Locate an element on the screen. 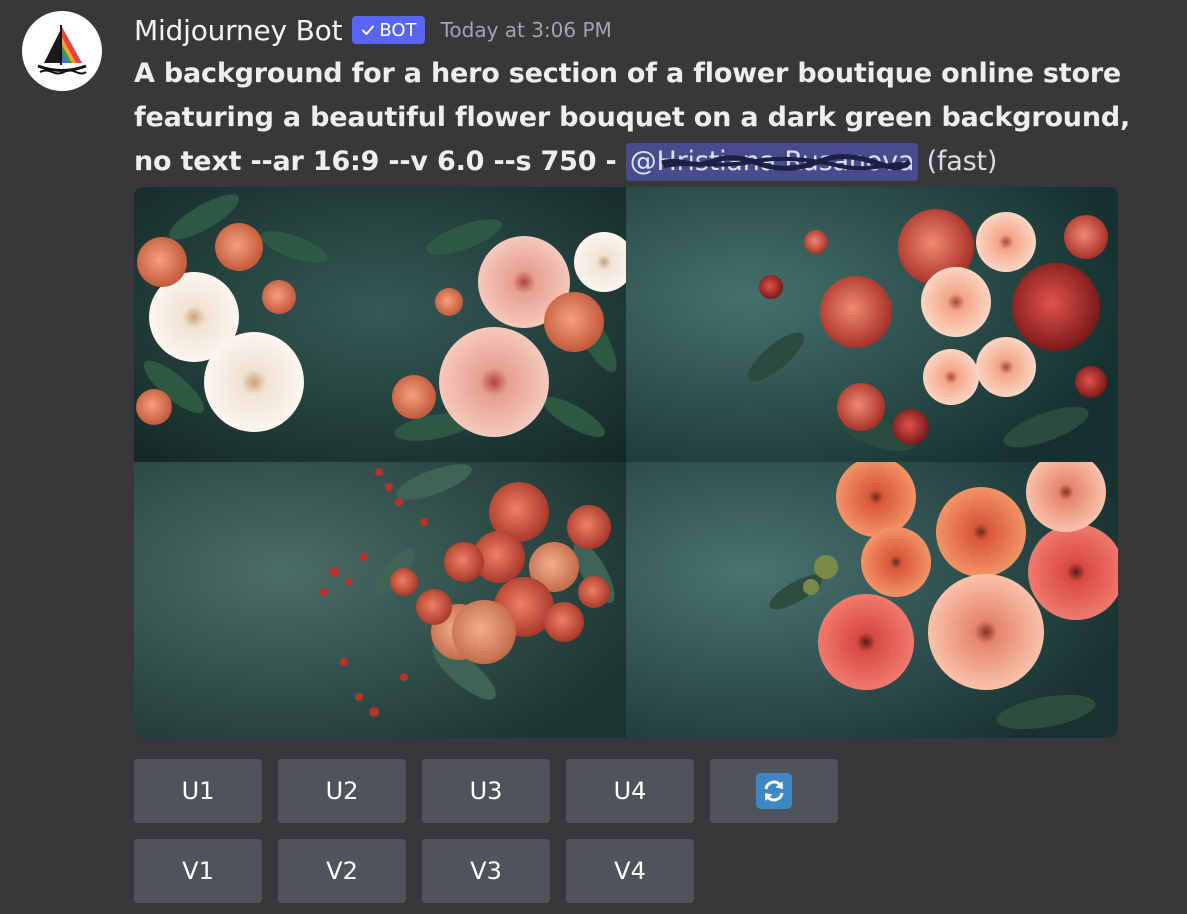 This screenshot has width=1187, height=914. bot-badge: BOT is located at coordinates (388, 30).